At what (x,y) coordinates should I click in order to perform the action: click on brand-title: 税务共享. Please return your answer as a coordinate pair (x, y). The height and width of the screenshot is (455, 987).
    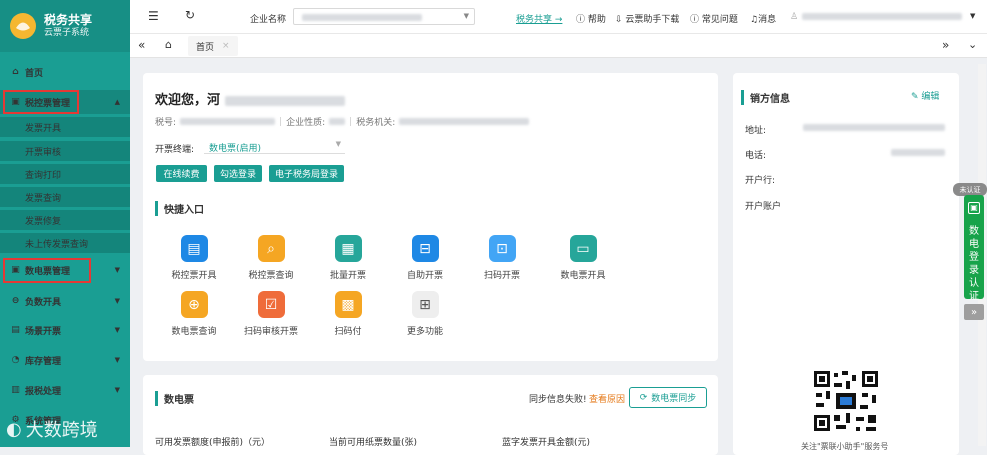
    Looking at the image, I should click on (68, 20).